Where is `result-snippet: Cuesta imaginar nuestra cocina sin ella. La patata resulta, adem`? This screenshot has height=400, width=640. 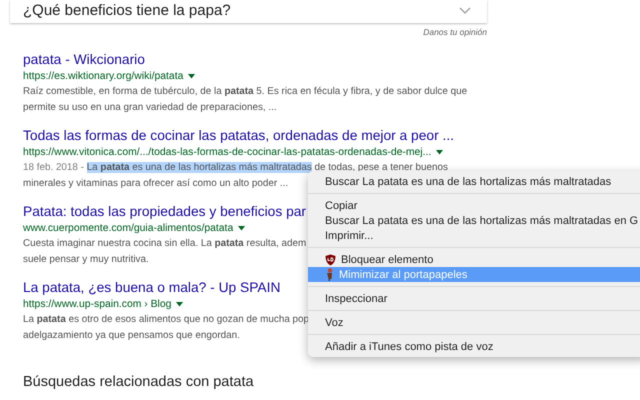 result-snippet: Cuesta imaginar nuestra cocina sin ella. La patata resulta, adem is located at coordinates (164, 244).